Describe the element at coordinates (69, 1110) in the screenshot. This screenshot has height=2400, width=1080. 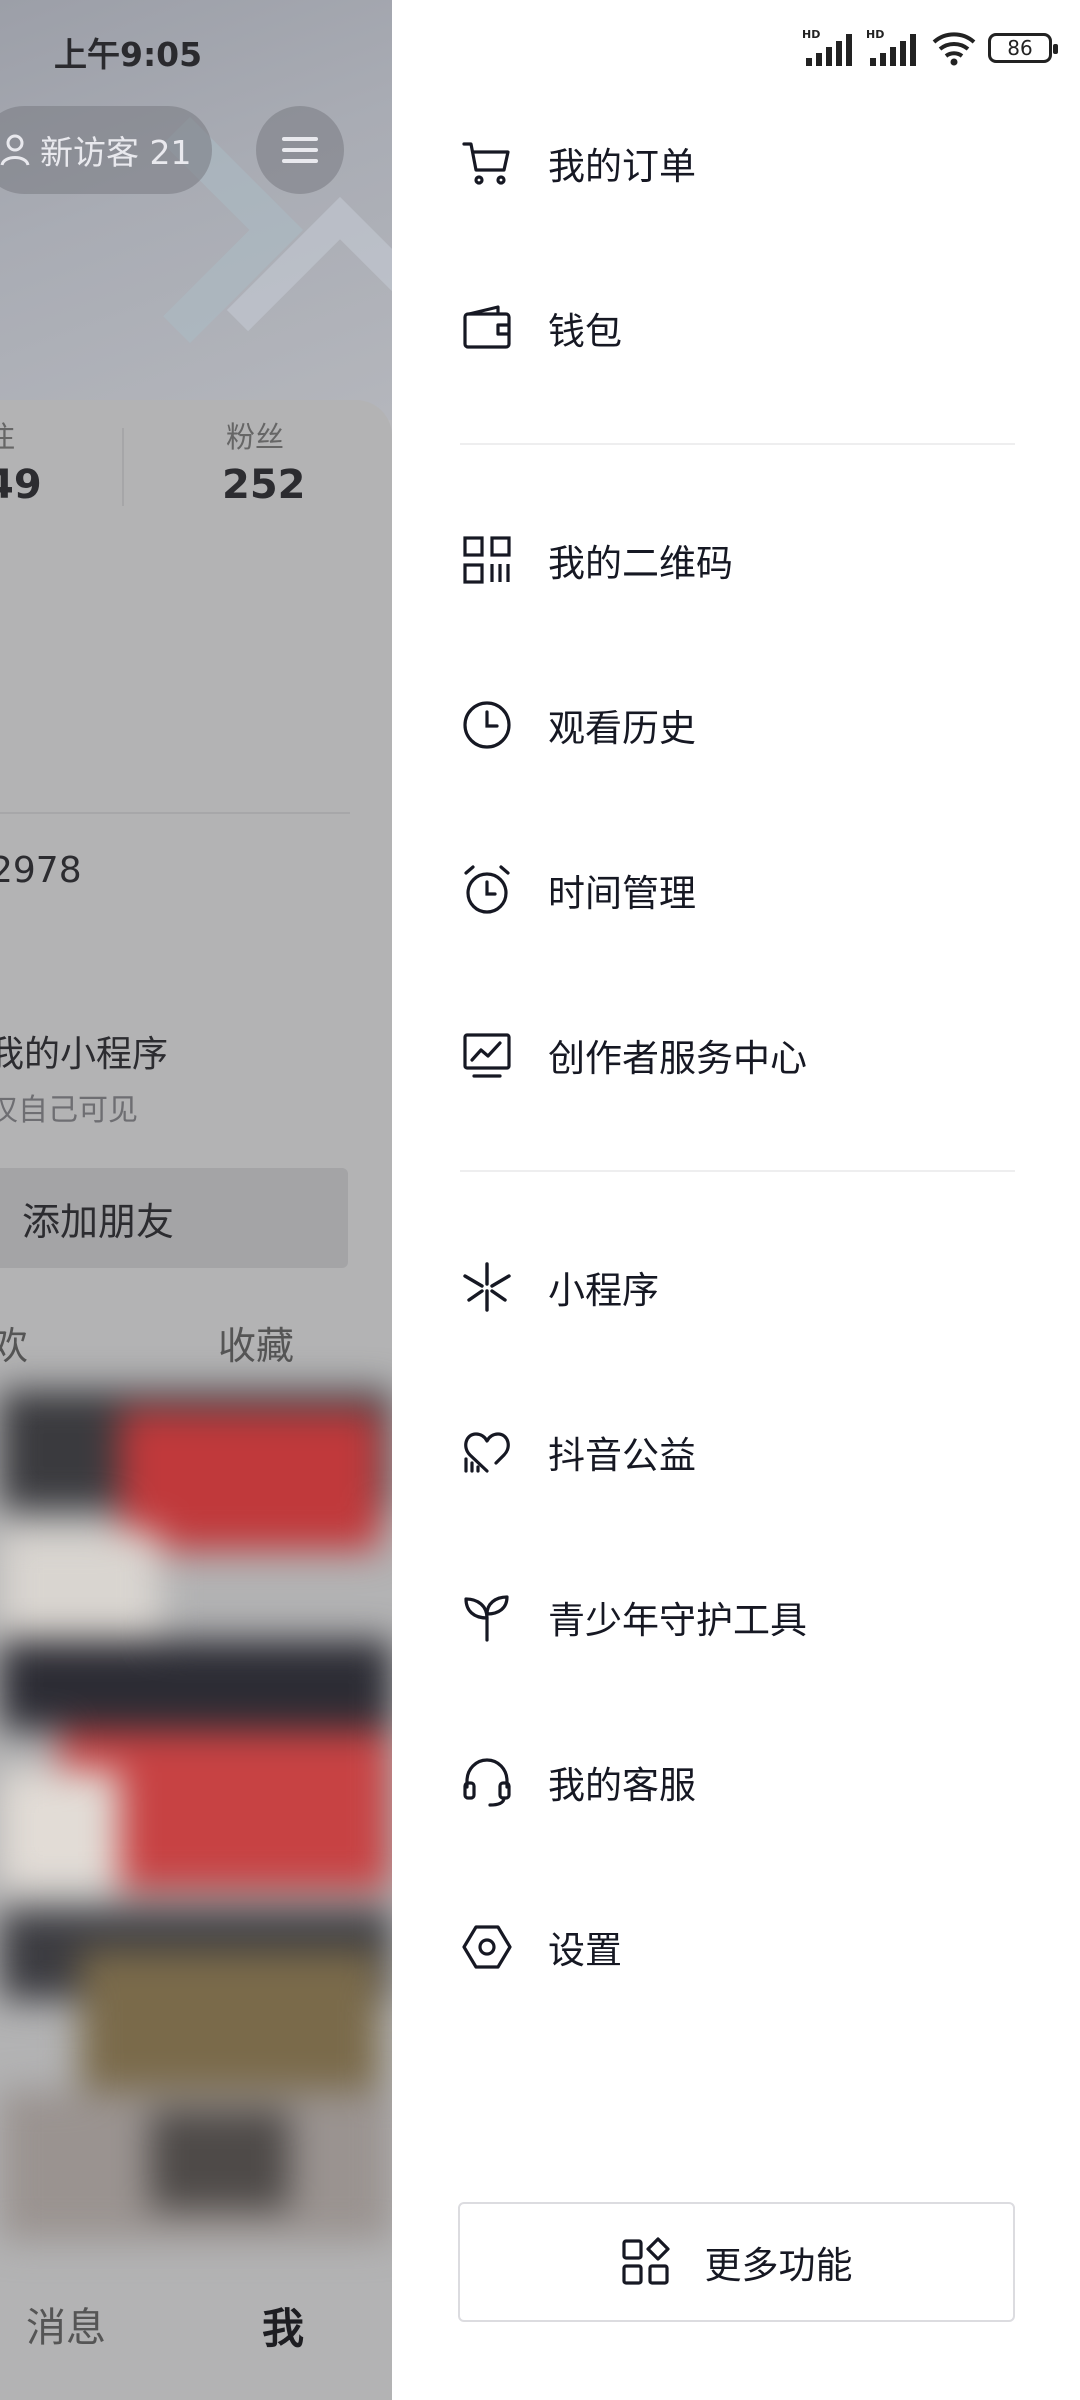
I see `visibility-note: 仅自己可见` at that location.